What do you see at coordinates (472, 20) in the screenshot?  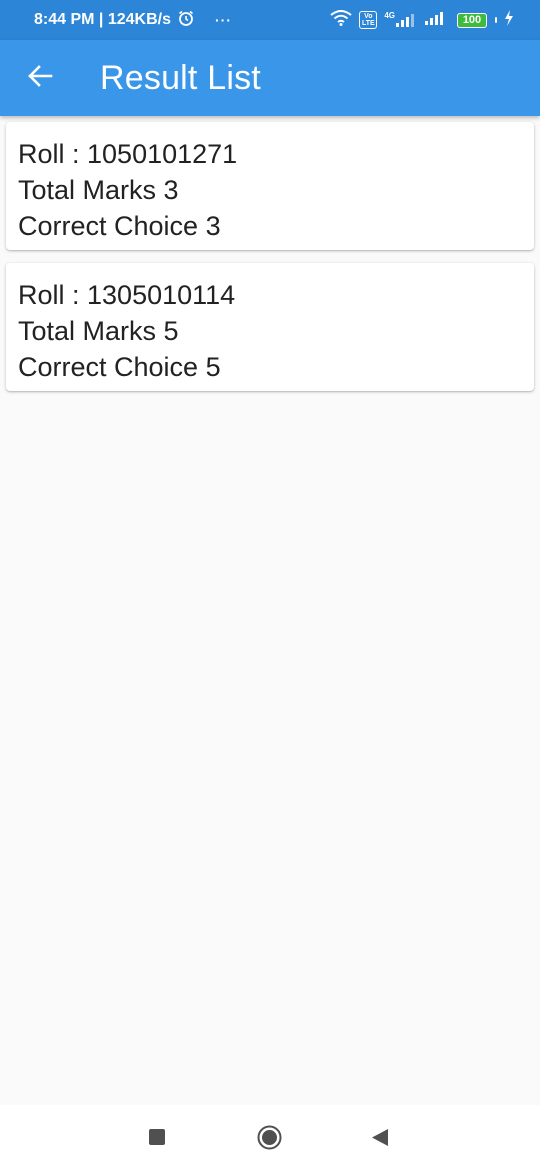 I see `battery-indicator: 100` at bounding box center [472, 20].